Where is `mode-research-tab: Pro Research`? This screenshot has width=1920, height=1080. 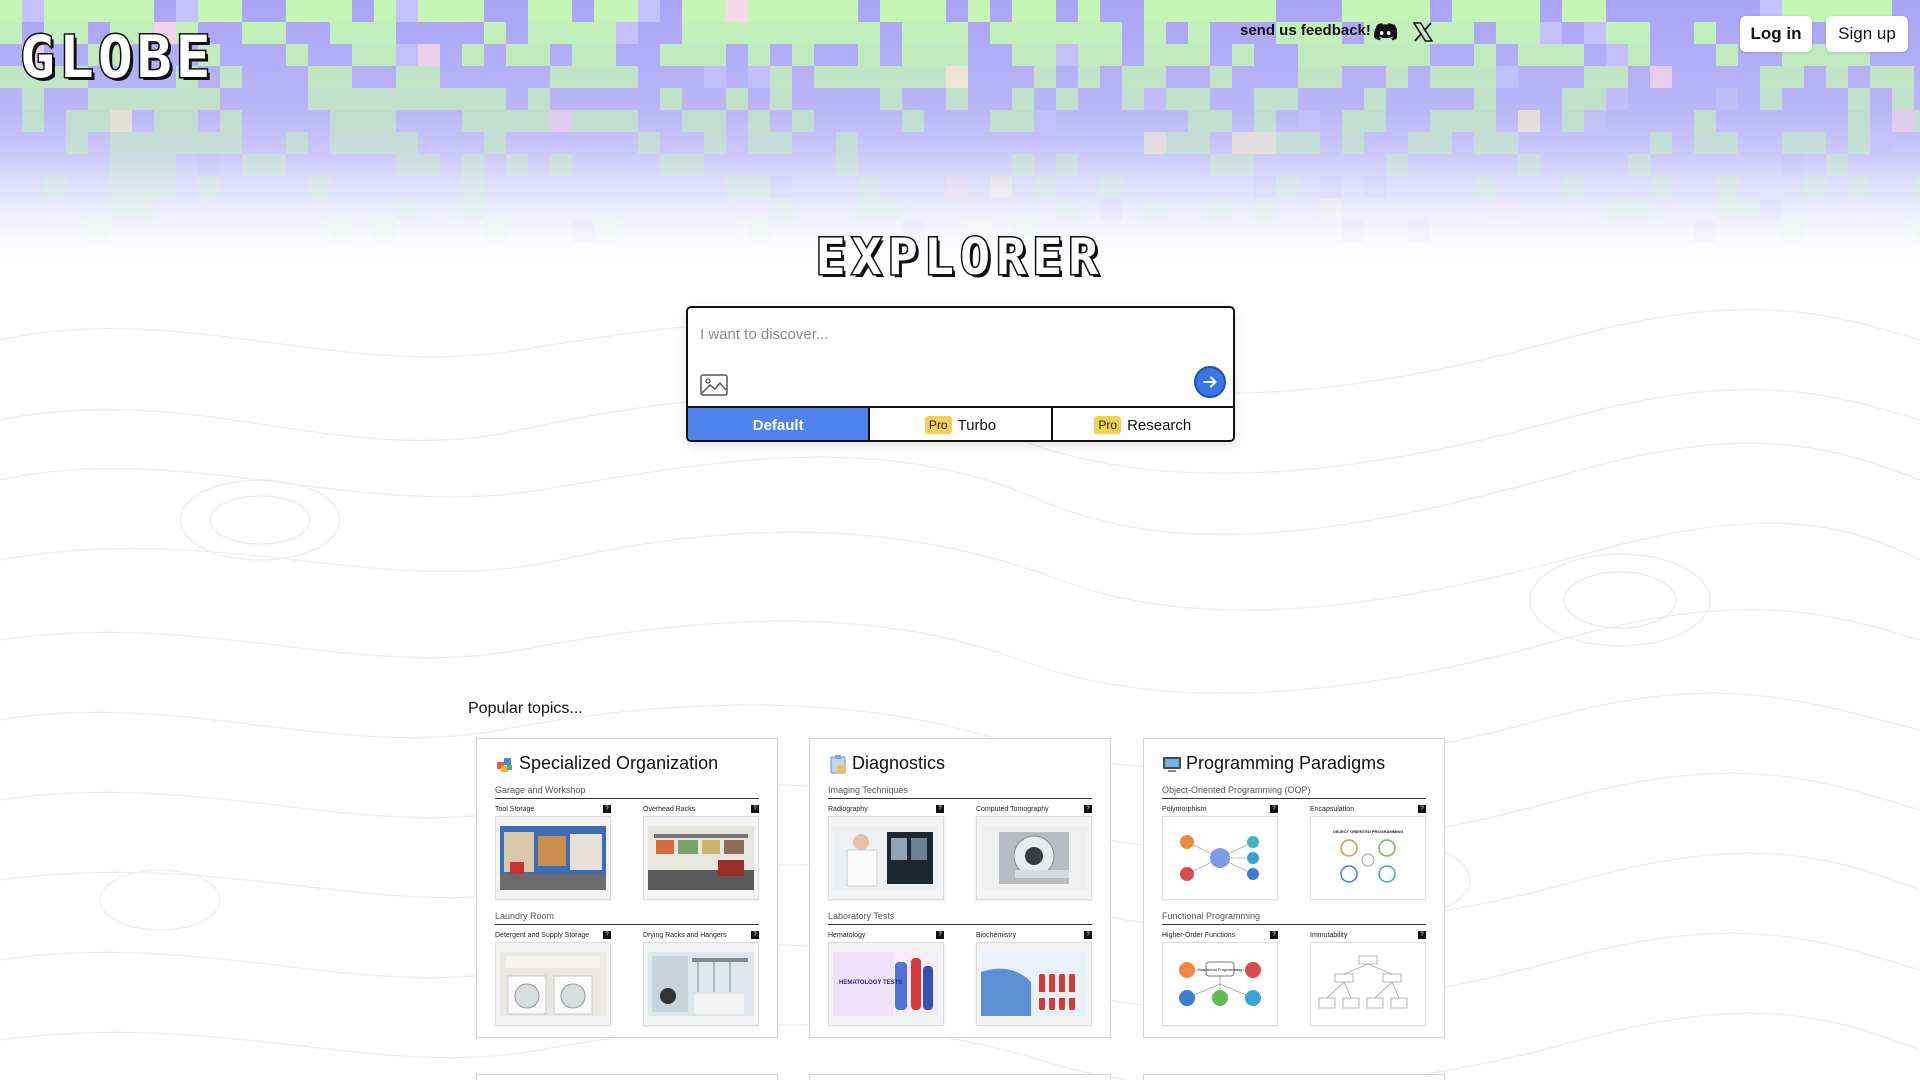 mode-research-tab: Pro Research is located at coordinates (1142, 424).